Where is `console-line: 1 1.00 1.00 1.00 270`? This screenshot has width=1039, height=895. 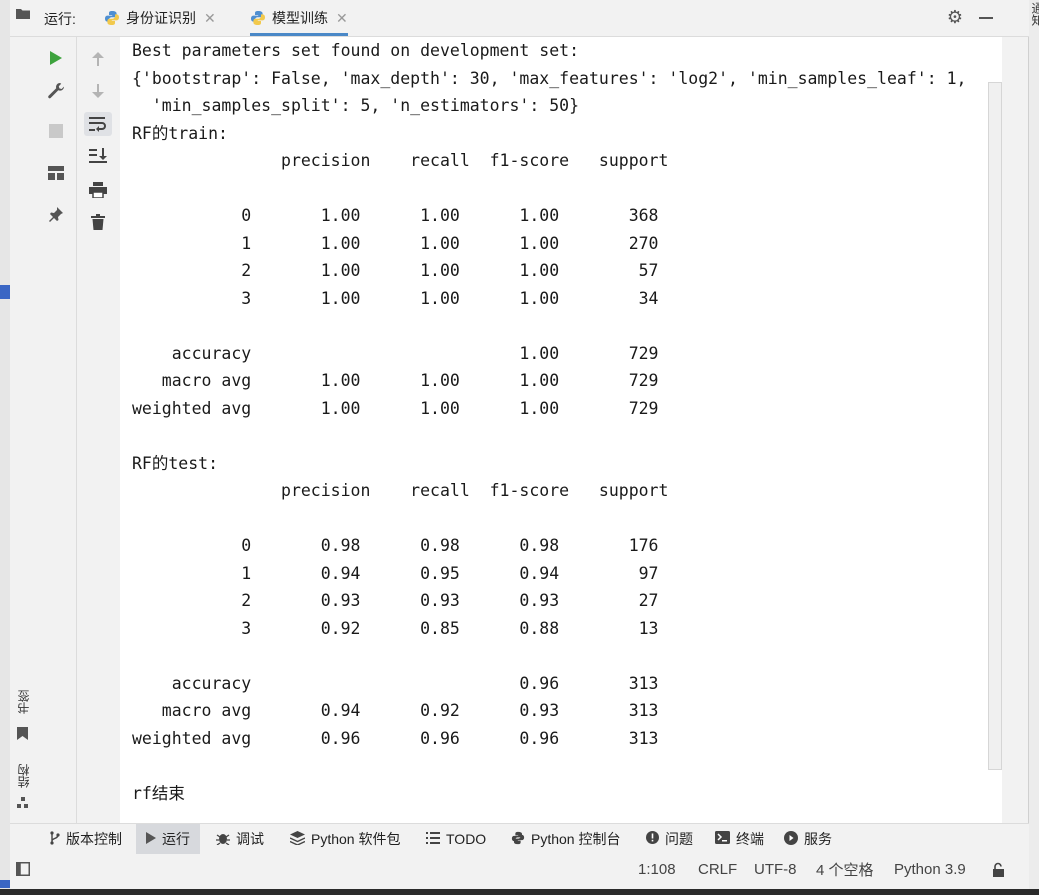 console-line: 1 1.00 1.00 1.00 270 is located at coordinates (395, 243).